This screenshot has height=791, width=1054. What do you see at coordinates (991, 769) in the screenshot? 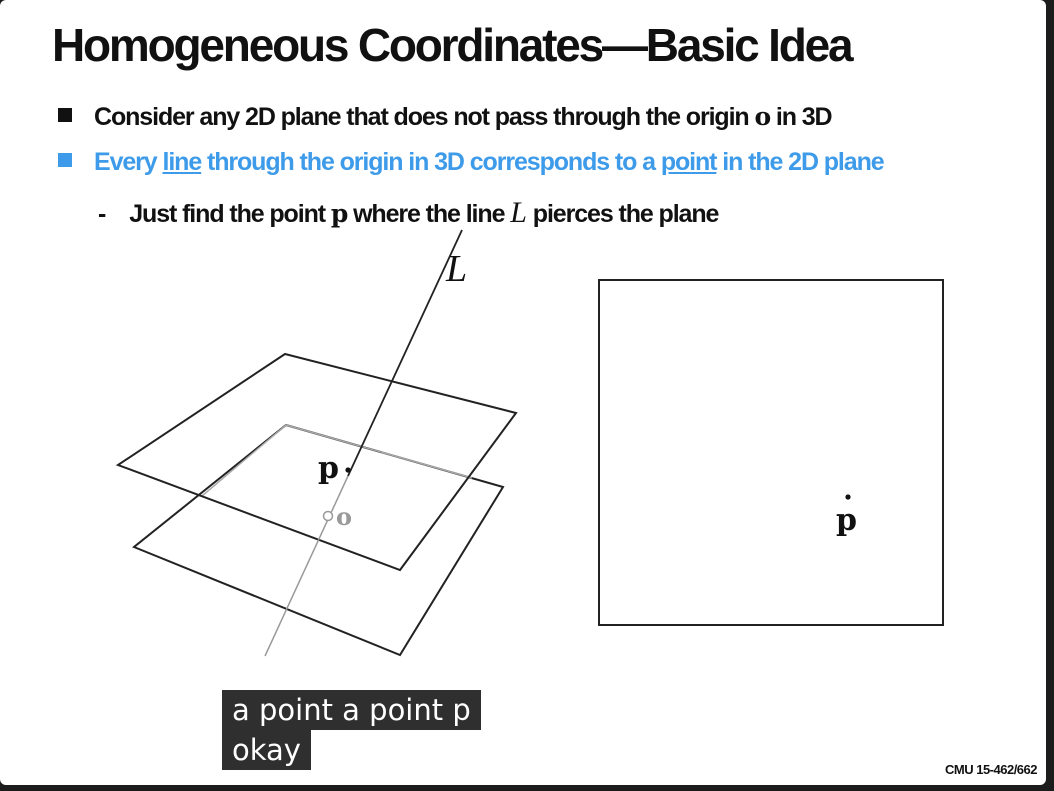
I see `course-footer: CMU 15-462/662` at bounding box center [991, 769].